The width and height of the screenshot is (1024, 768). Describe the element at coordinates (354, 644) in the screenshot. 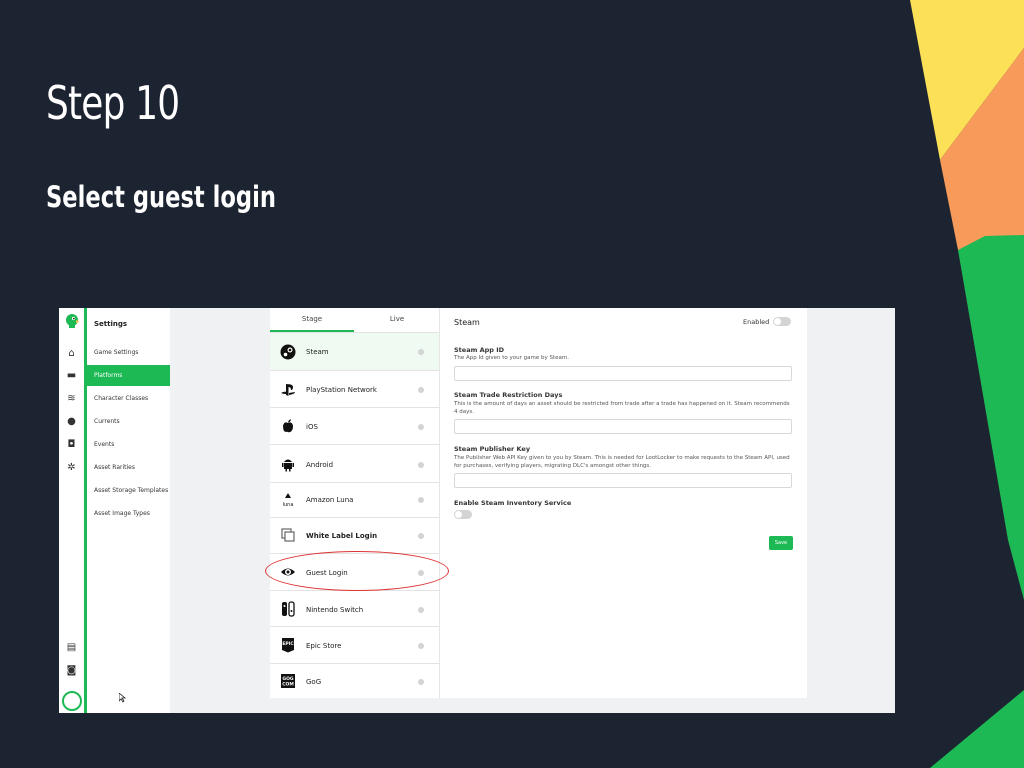

I see `platform-item-epic-store: EPIC Epic Store` at that location.